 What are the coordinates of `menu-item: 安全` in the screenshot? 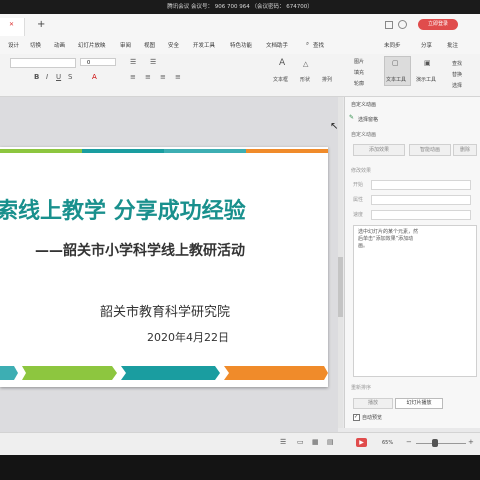 It's located at (173, 45).